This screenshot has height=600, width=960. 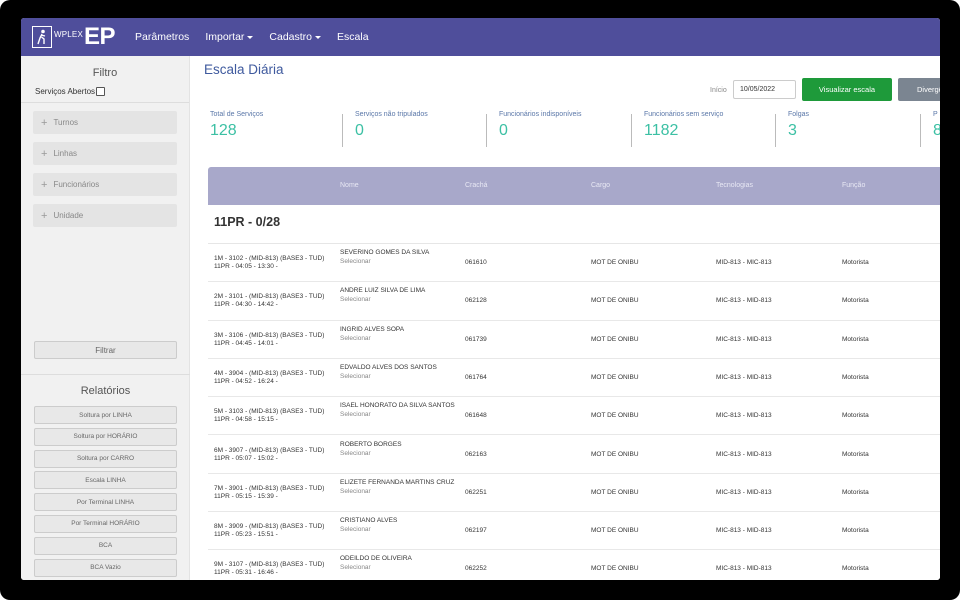 I want to click on report-button: Escala LINHA, so click(x=105, y=480).